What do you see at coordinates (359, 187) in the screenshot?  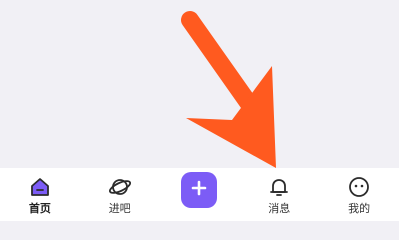 I see `smiley-face-icon` at bounding box center [359, 187].